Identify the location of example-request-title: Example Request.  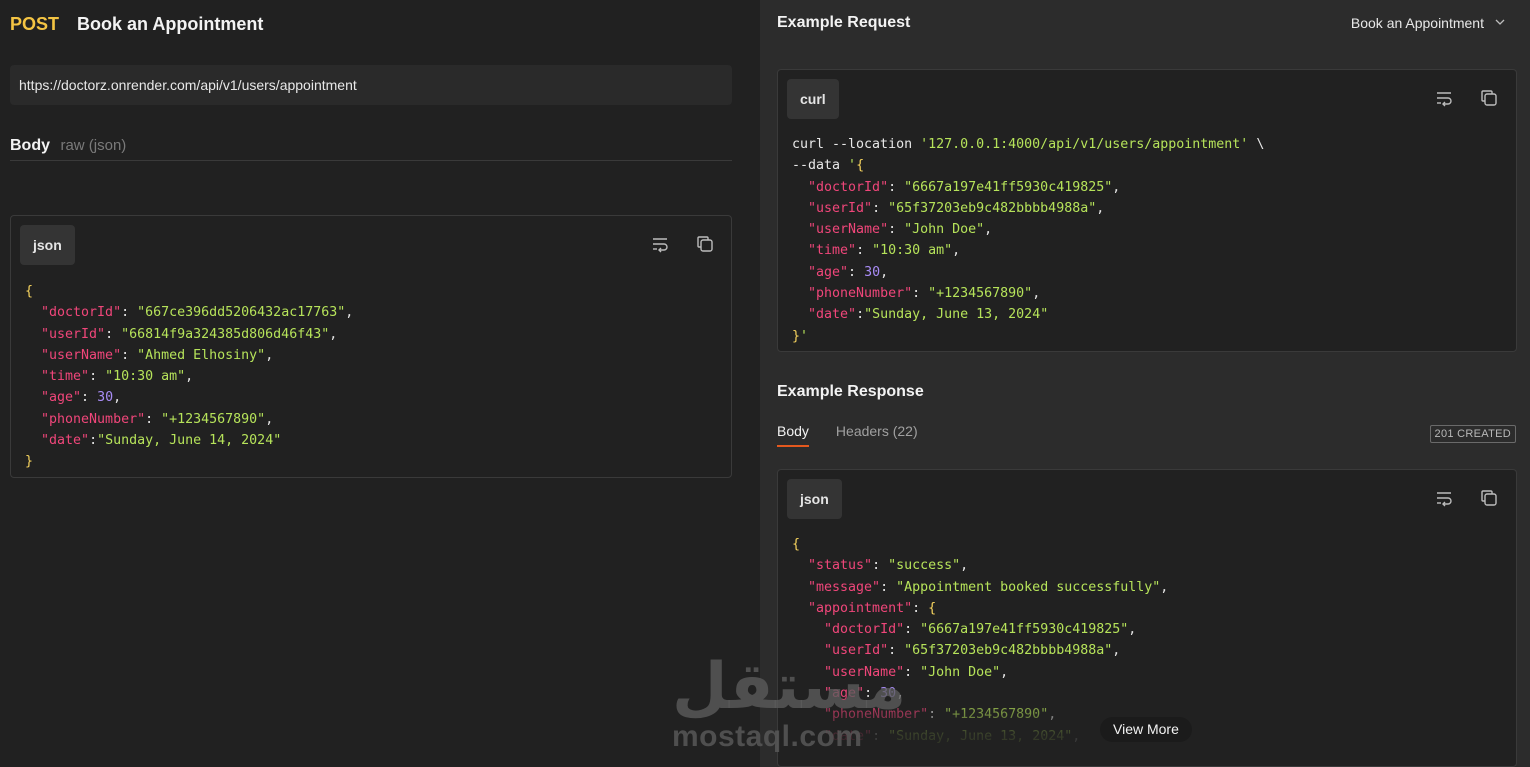
(844, 22).